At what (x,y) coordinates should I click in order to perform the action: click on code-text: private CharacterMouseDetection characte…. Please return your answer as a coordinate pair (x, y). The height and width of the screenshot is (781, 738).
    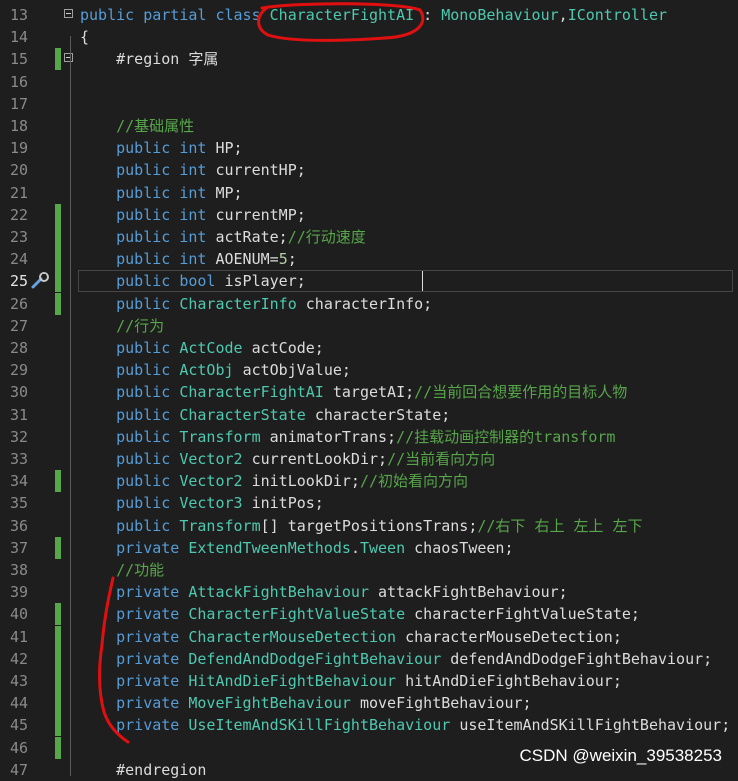
    Looking at the image, I should click on (351, 637).